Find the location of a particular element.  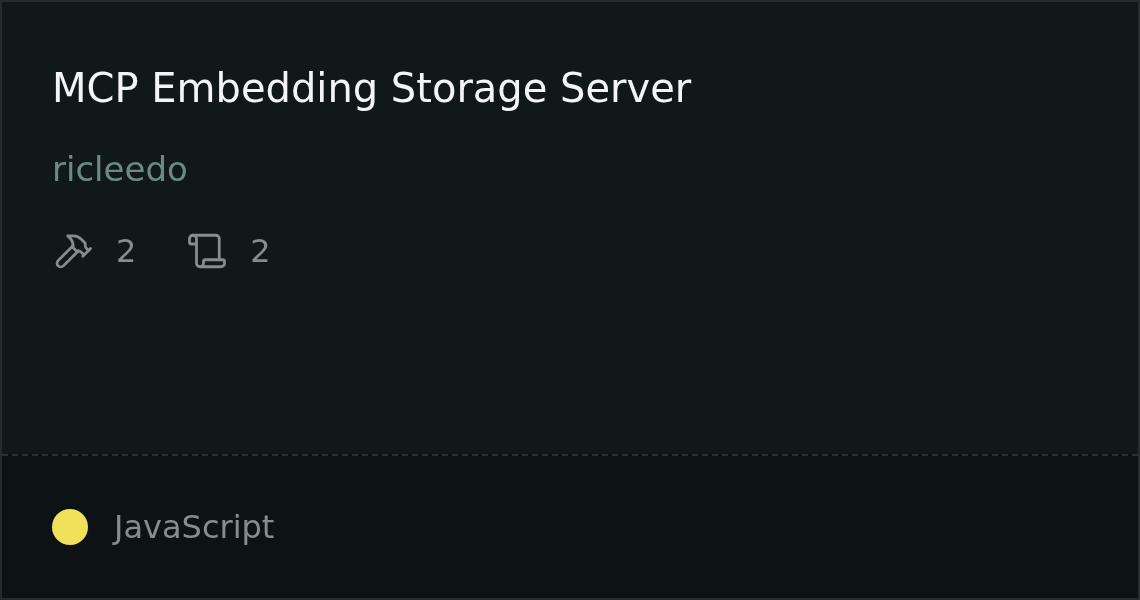

language-label: JavaScript is located at coordinates (194, 527).